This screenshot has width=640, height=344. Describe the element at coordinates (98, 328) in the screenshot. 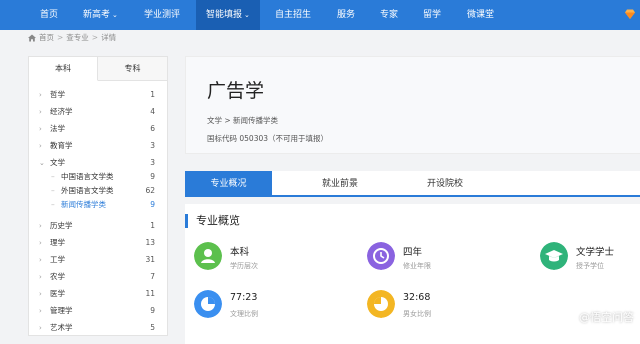

I see `category-item-arts: ›艺术学5` at that location.